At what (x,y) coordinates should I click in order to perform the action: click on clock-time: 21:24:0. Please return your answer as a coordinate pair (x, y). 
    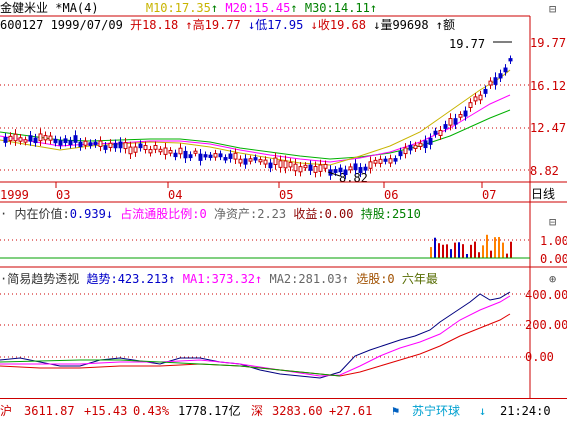
    Looking at the image, I should click on (525, 411).